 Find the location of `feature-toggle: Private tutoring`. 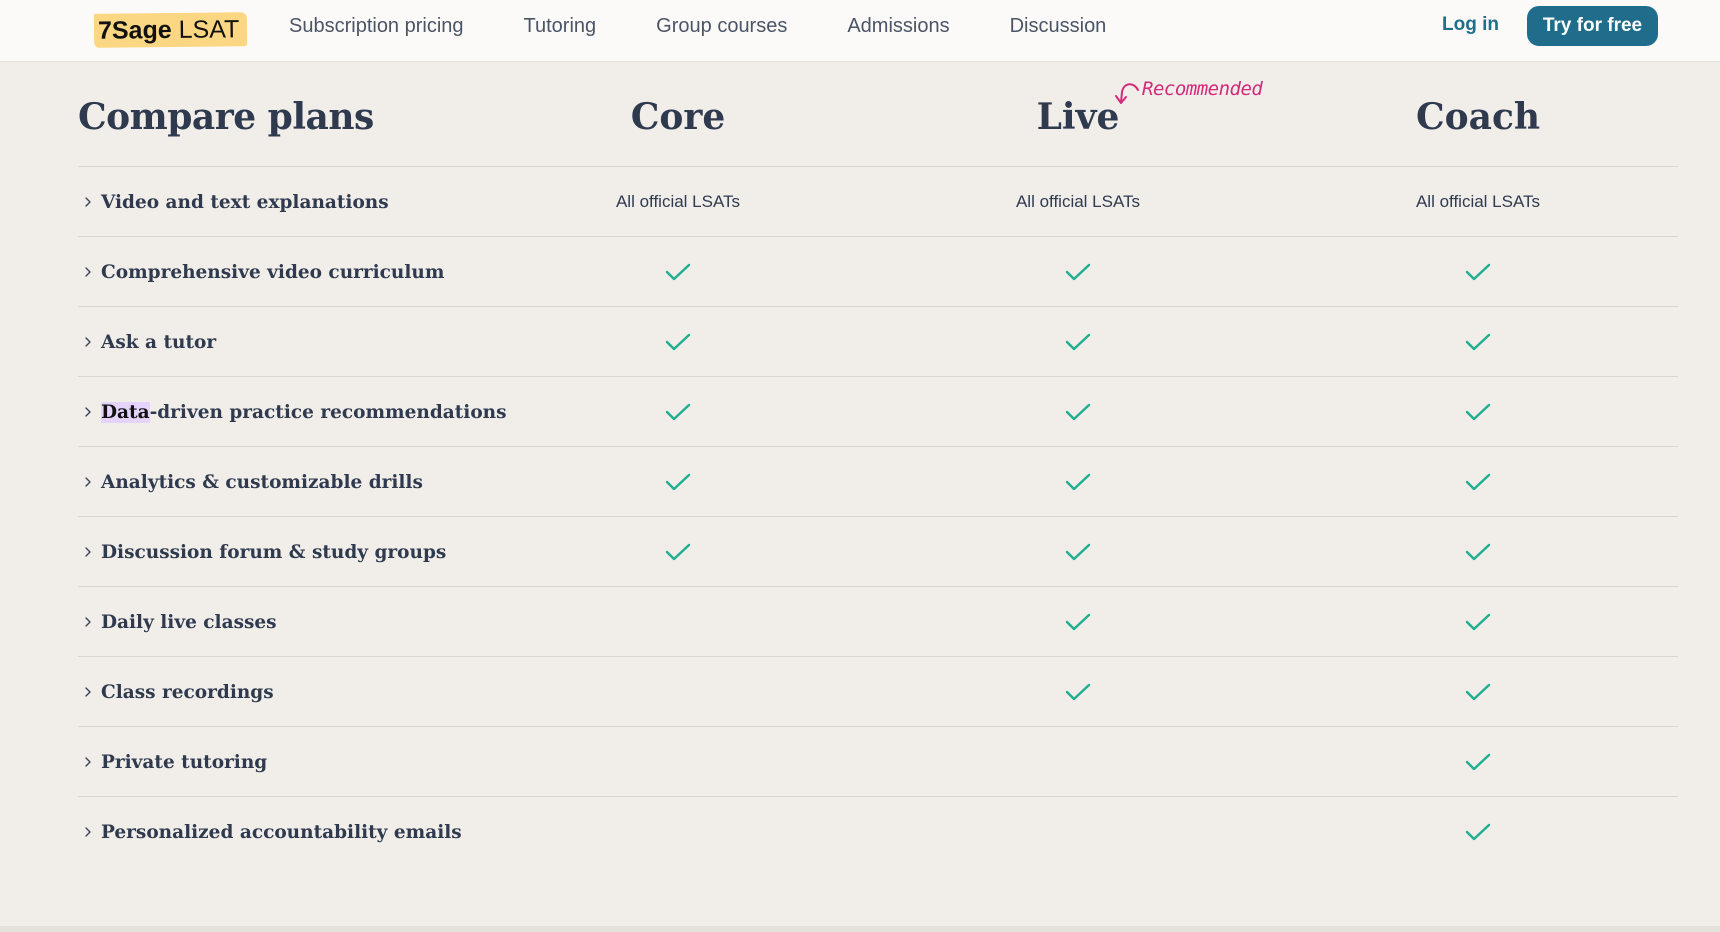

feature-toggle: Private tutoring is located at coordinates (172, 762).